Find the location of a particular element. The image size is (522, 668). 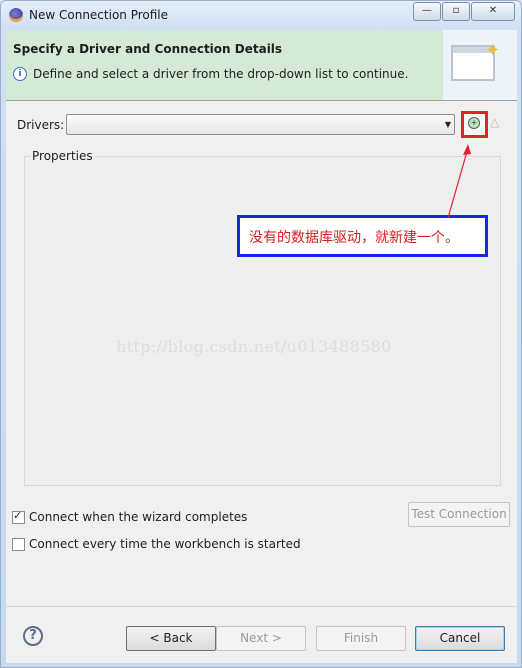

wizard-page-title: Specify a Driver and Connection Details is located at coordinates (148, 49).